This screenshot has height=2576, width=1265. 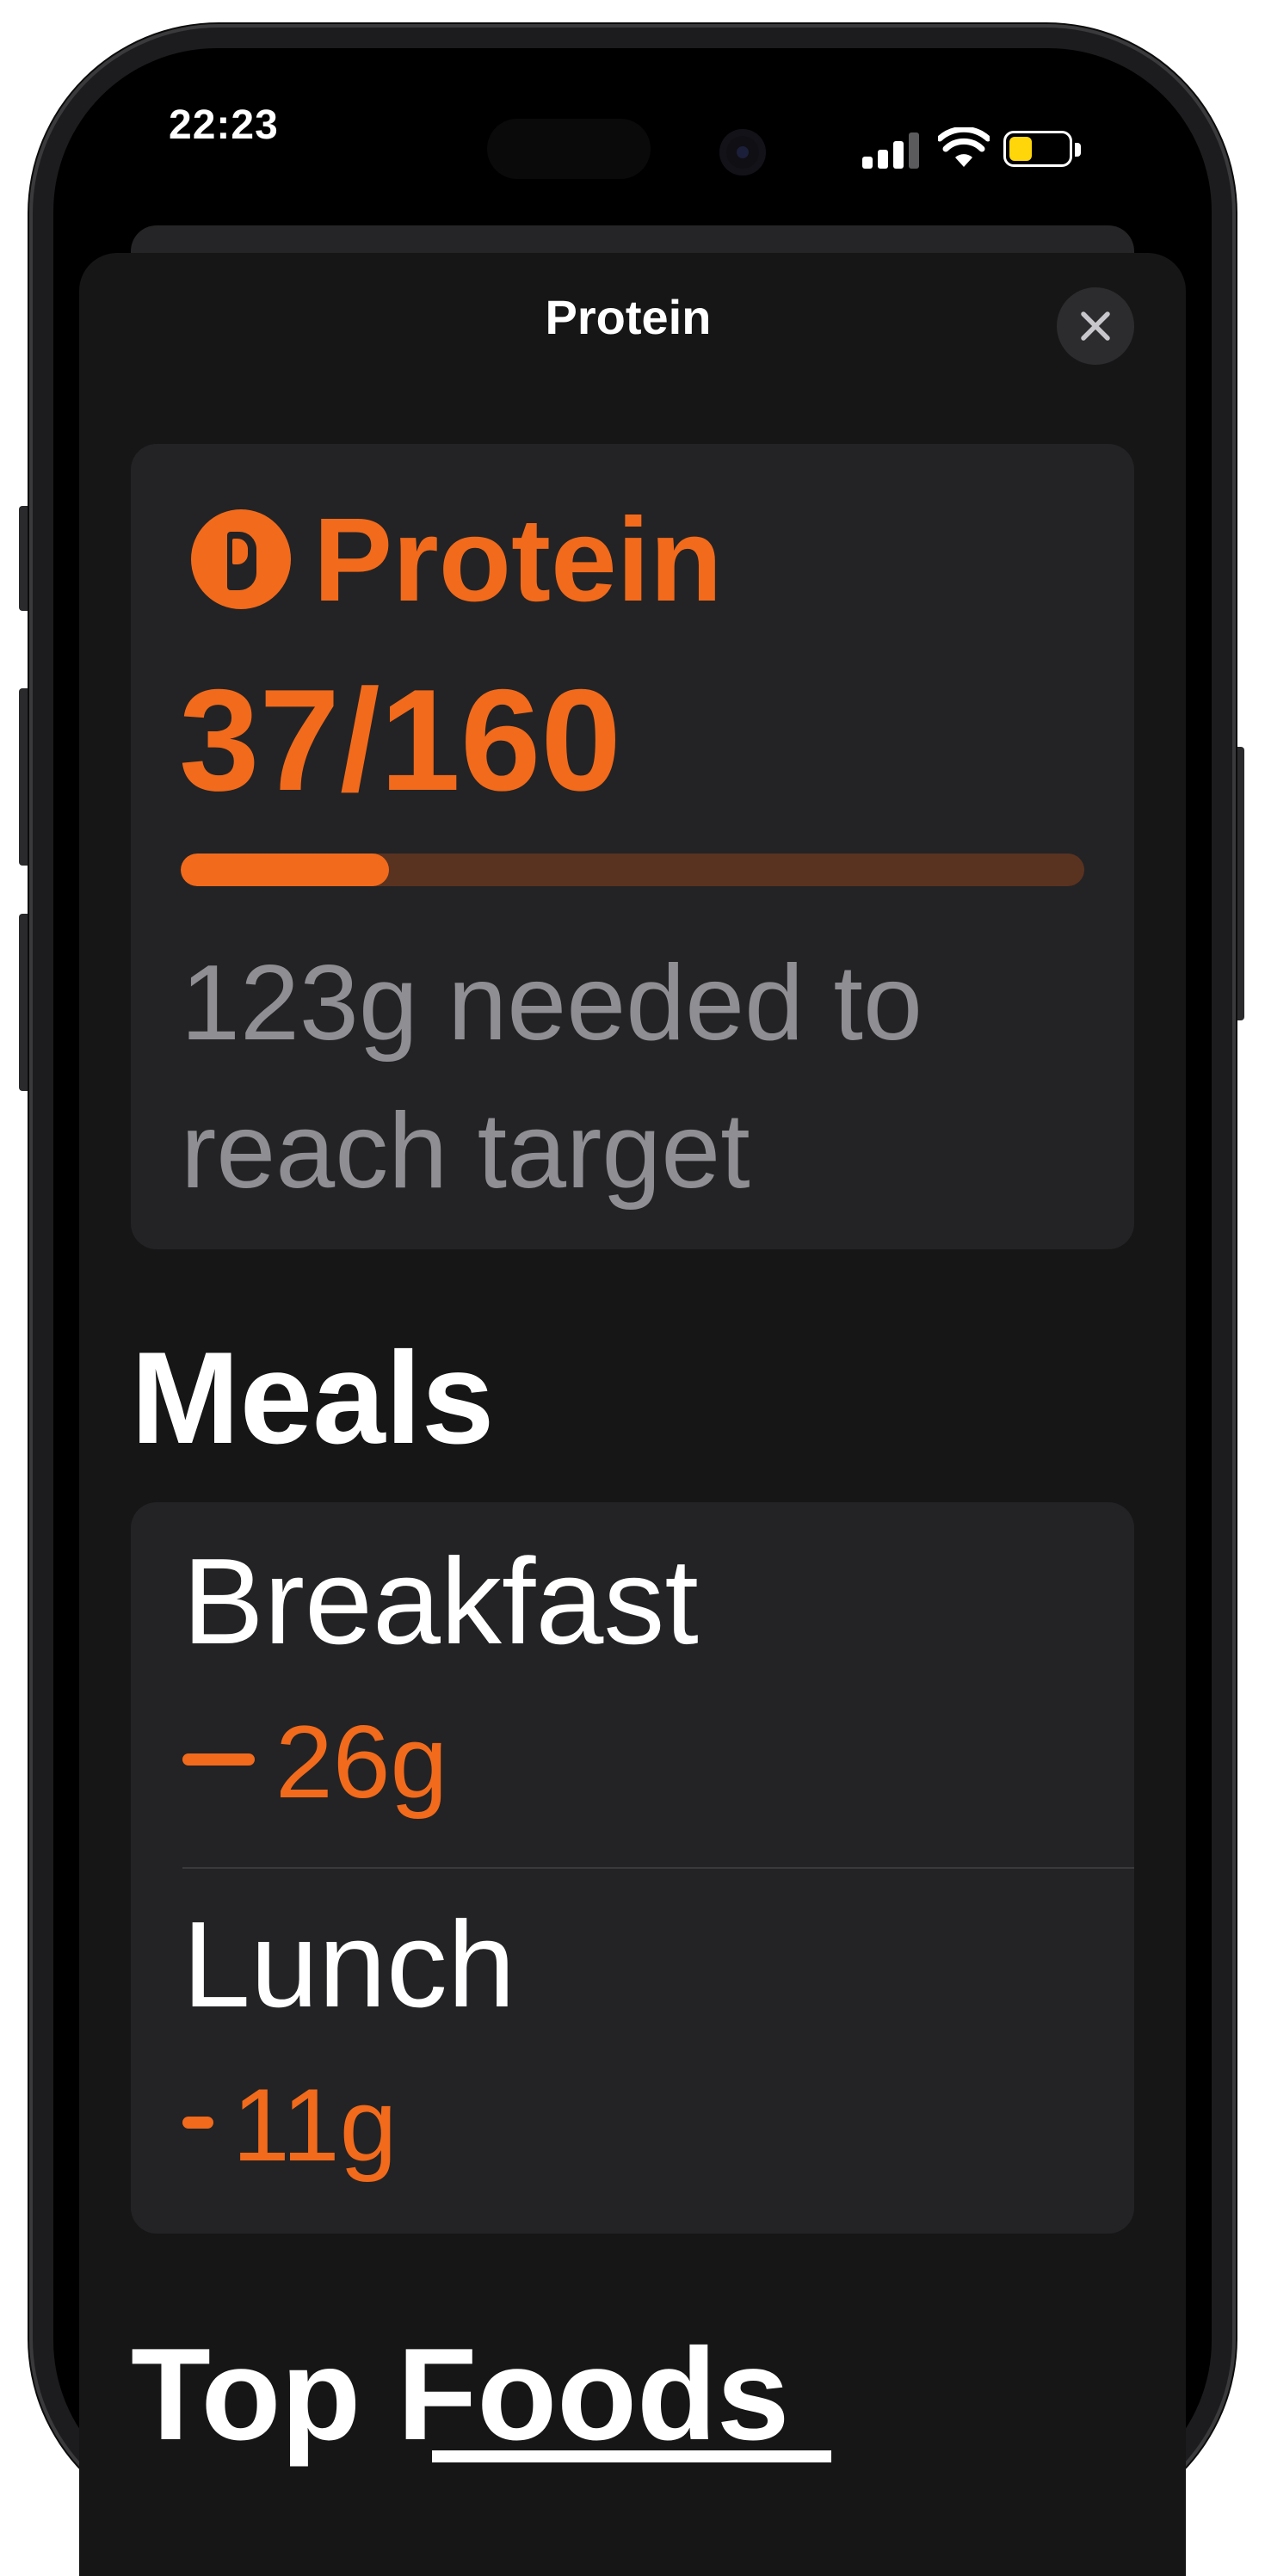 What do you see at coordinates (631, 2456) in the screenshot?
I see `top-foods-underline` at bounding box center [631, 2456].